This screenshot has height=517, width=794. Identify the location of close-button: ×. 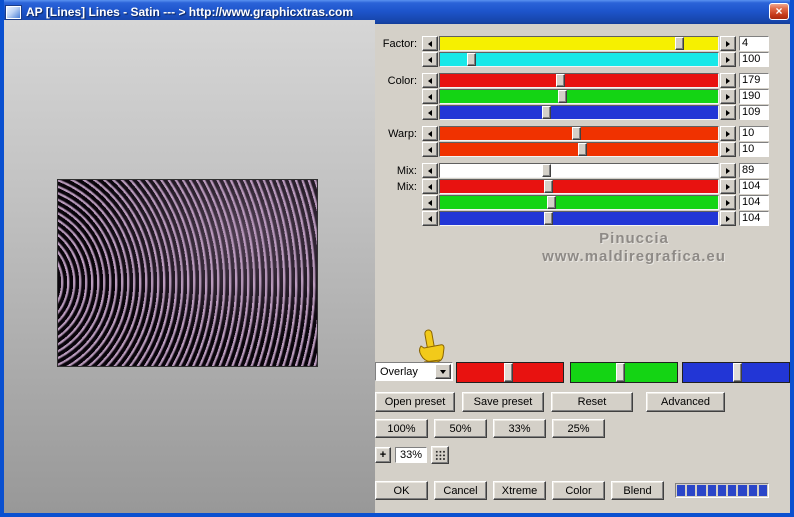
(779, 11).